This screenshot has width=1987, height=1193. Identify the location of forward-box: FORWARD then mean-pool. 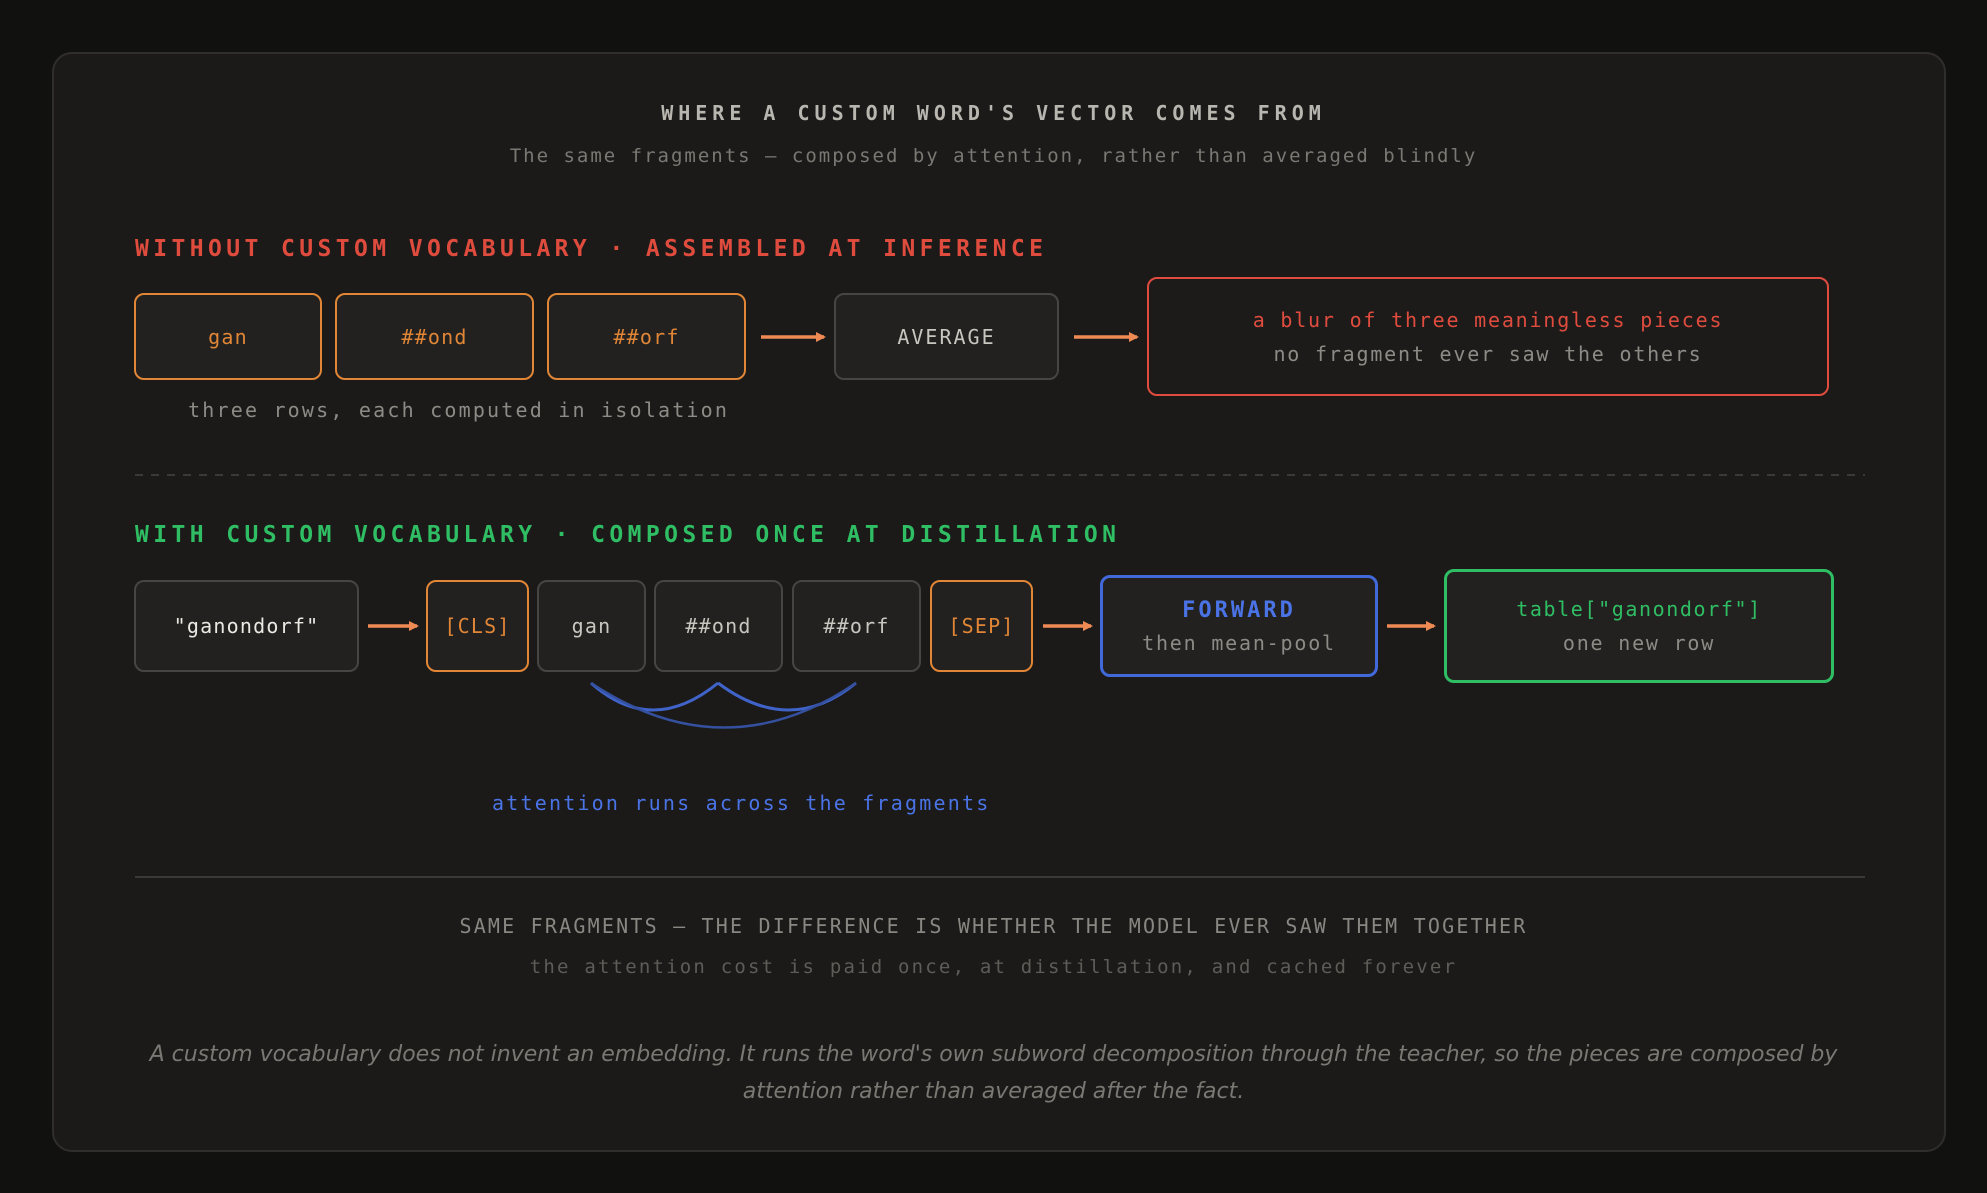
(1239, 626).